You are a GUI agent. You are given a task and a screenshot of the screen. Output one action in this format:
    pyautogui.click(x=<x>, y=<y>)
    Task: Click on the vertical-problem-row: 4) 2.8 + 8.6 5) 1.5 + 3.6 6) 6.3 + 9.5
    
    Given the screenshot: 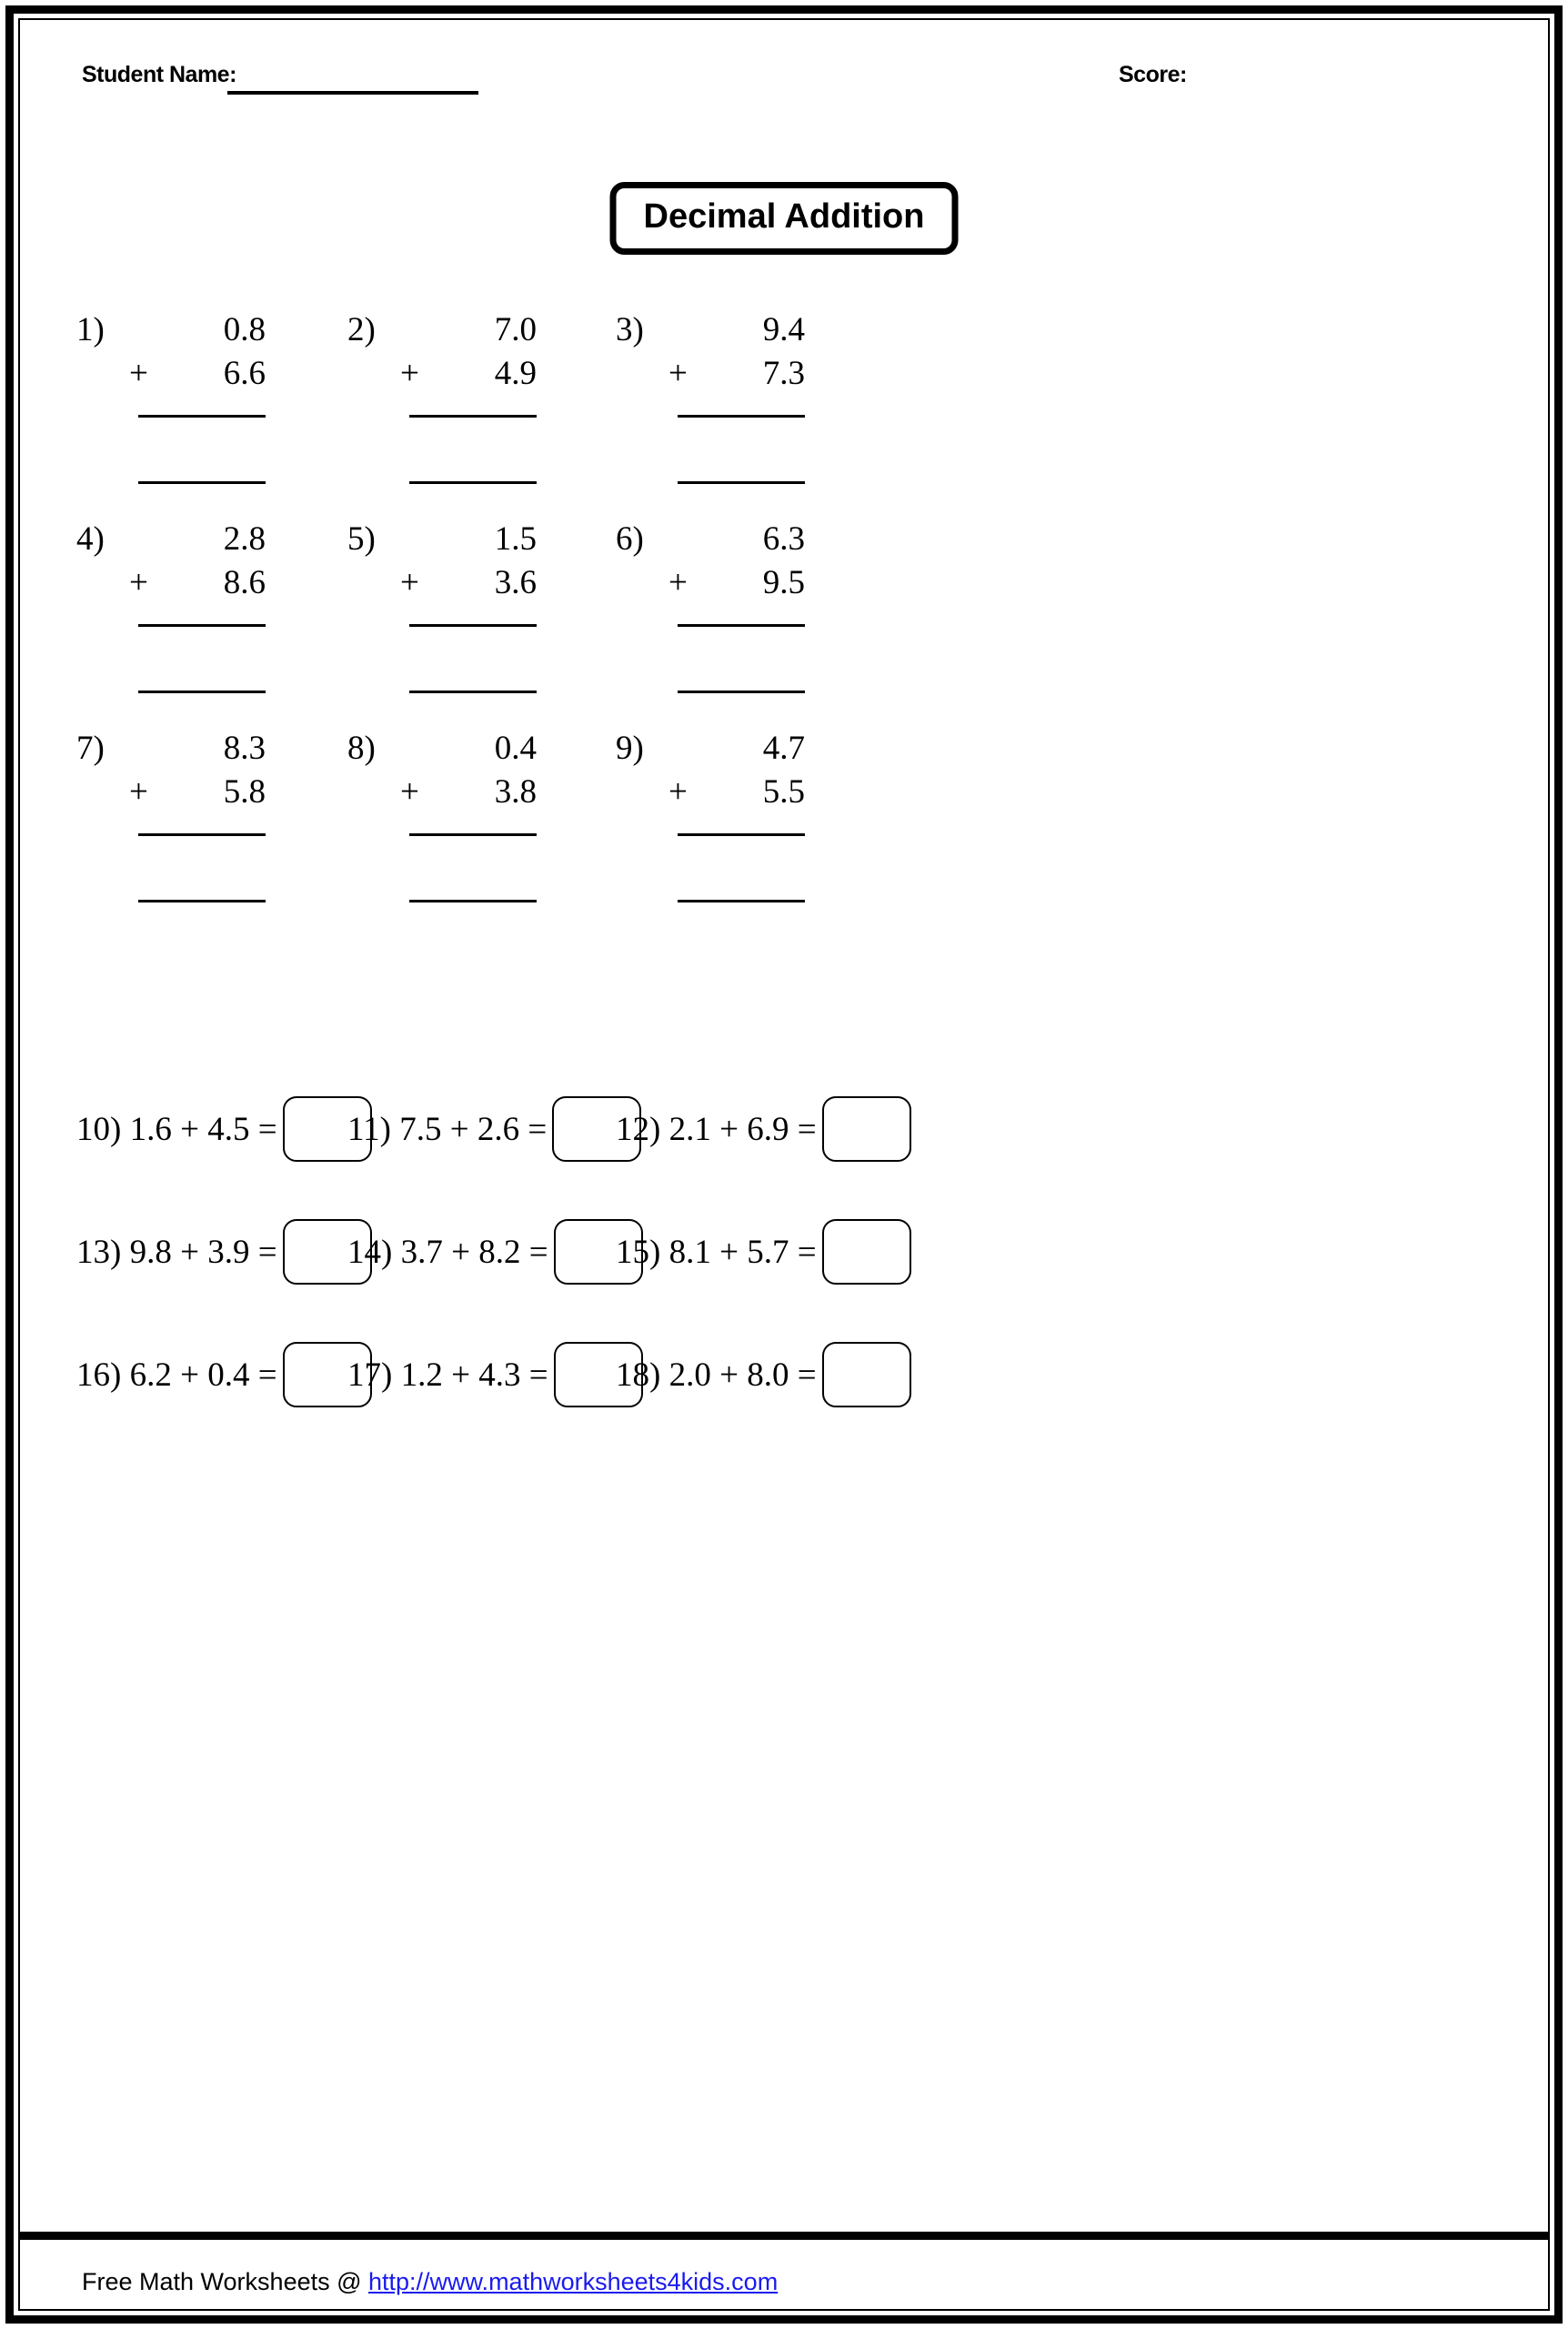 What is the action you would take?
    pyautogui.click(x=784, y=626)
    